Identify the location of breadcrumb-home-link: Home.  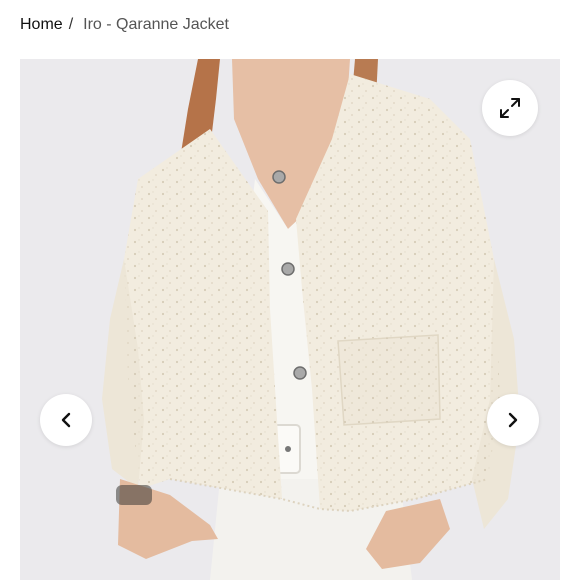
(41, 25).